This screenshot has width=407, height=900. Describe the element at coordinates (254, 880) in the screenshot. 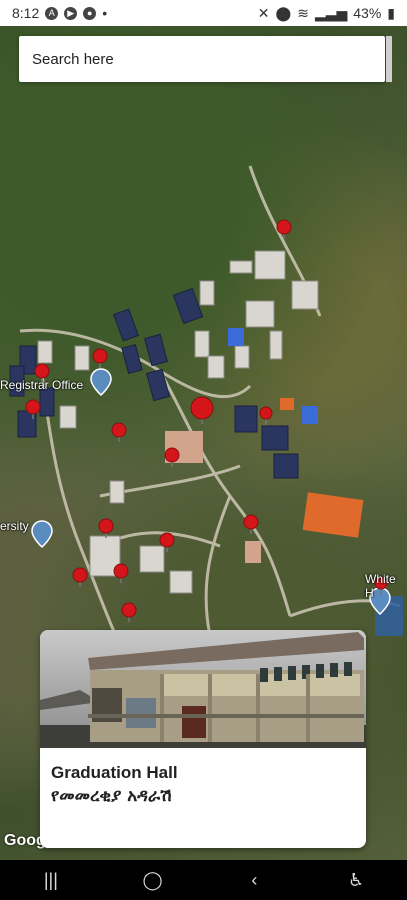

I see `back-button: ‹` at that location.